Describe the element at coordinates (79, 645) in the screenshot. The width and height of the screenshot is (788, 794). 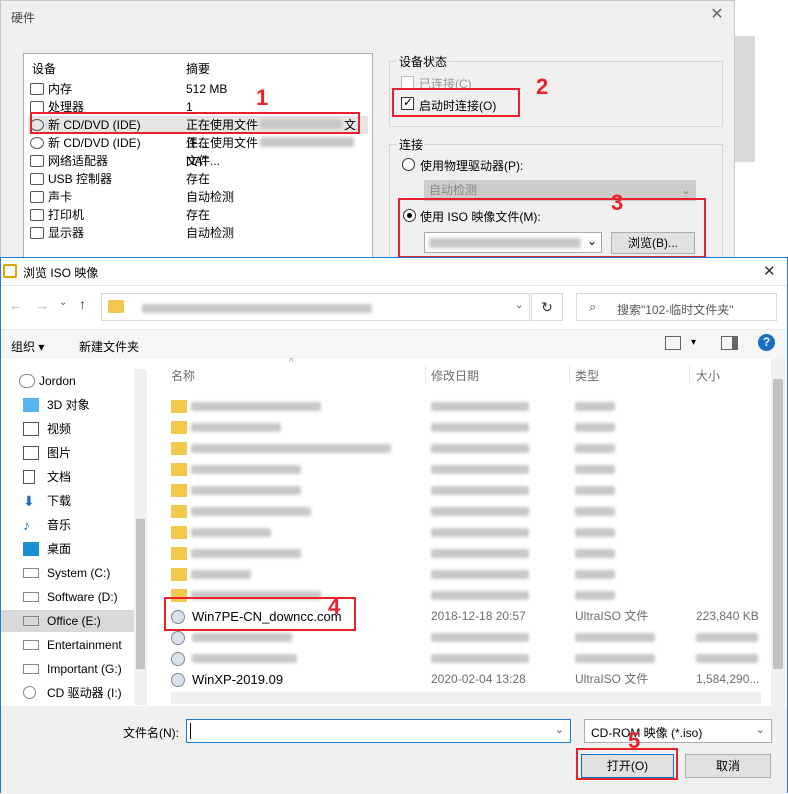
I see `sidebar-item-drive-f: Entertainment` at that location.